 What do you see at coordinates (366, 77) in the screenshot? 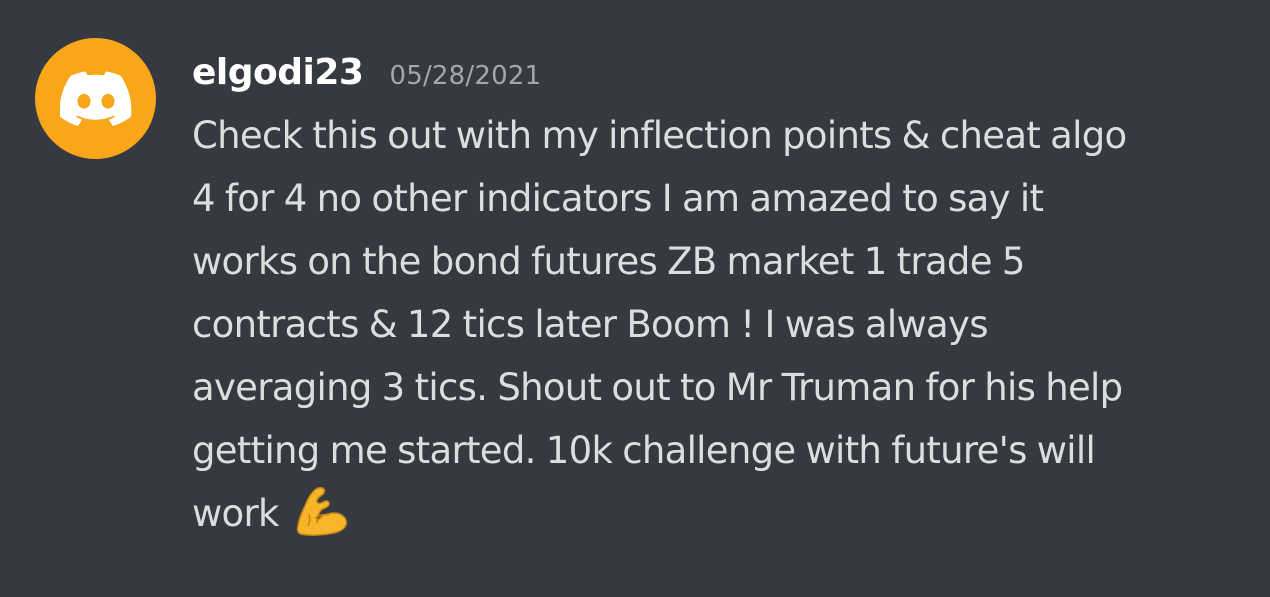
I see `message-header: elgodi23 05/28/2021` at bounding box center [366, 77].